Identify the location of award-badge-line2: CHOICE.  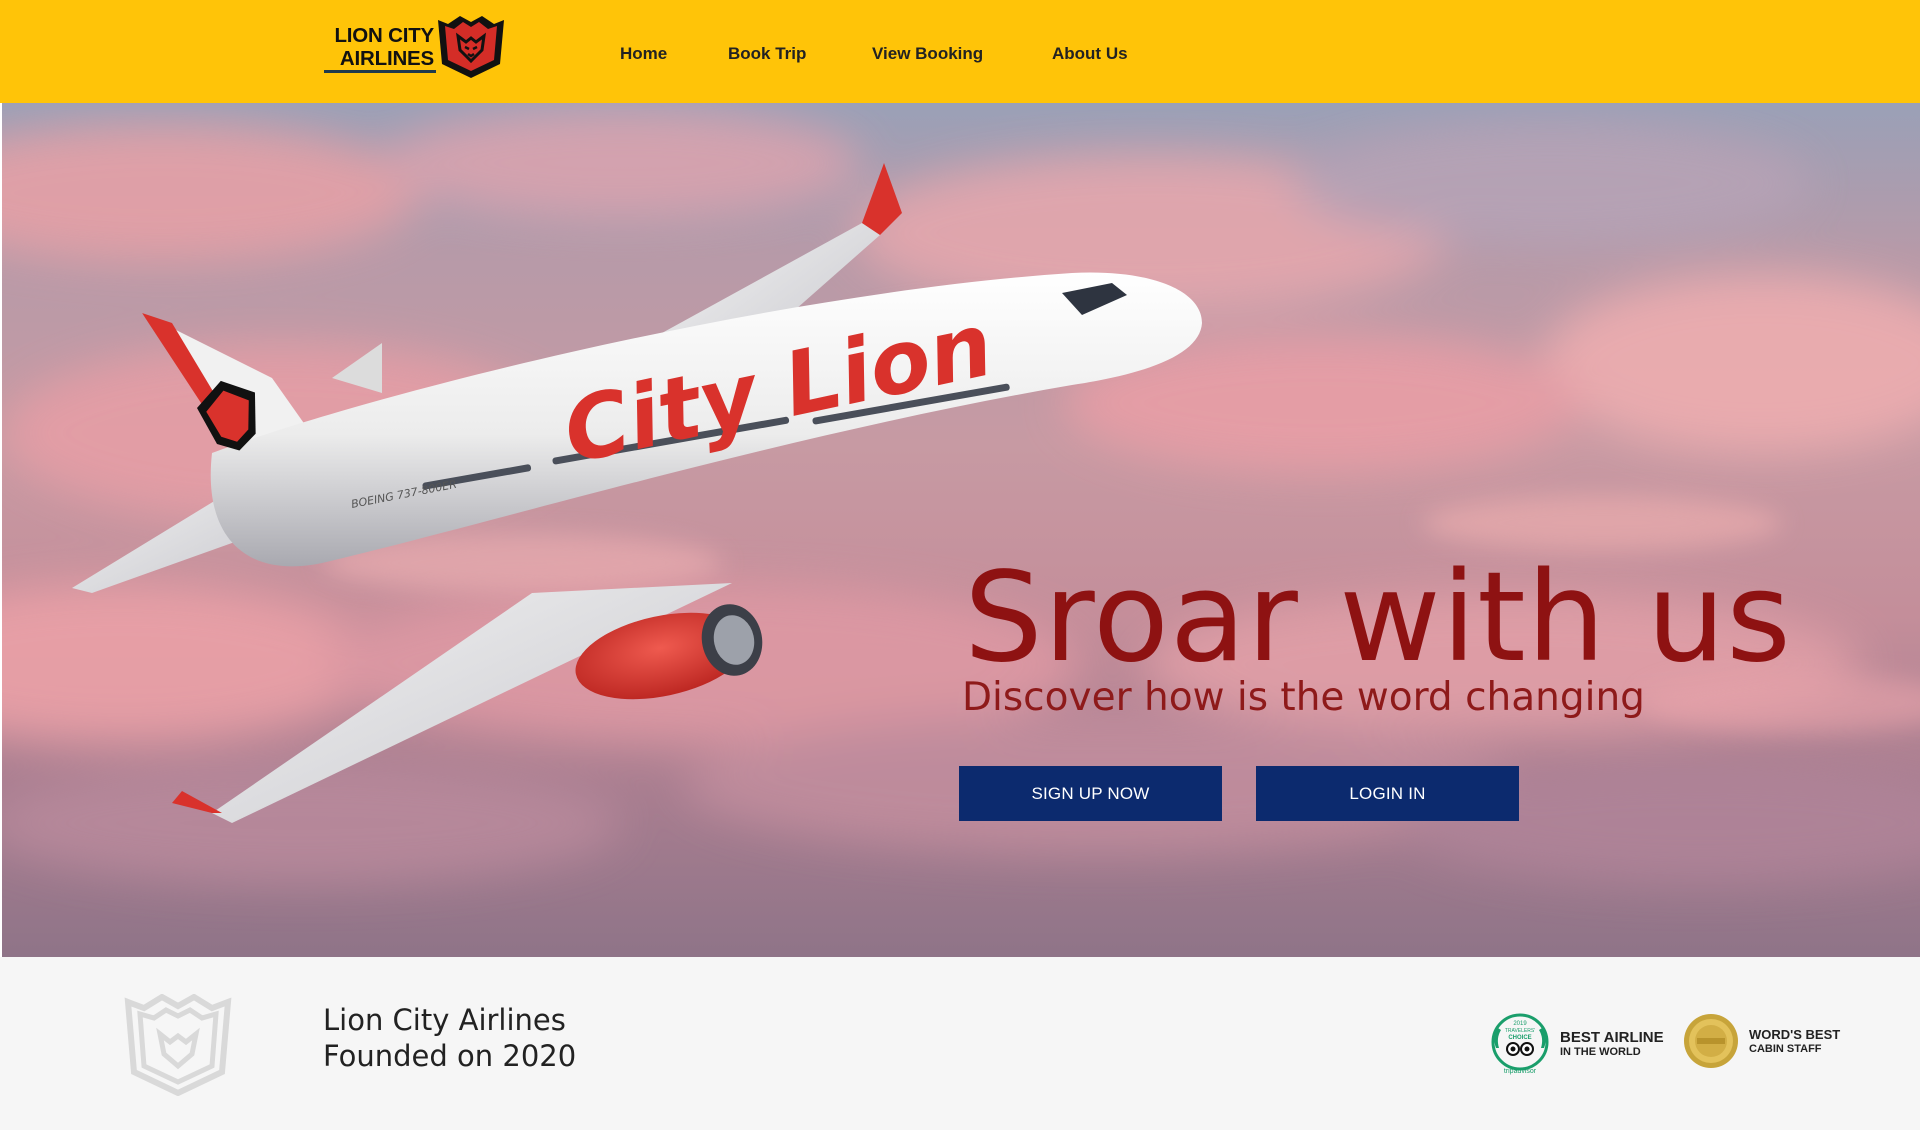
(1519, 1038).